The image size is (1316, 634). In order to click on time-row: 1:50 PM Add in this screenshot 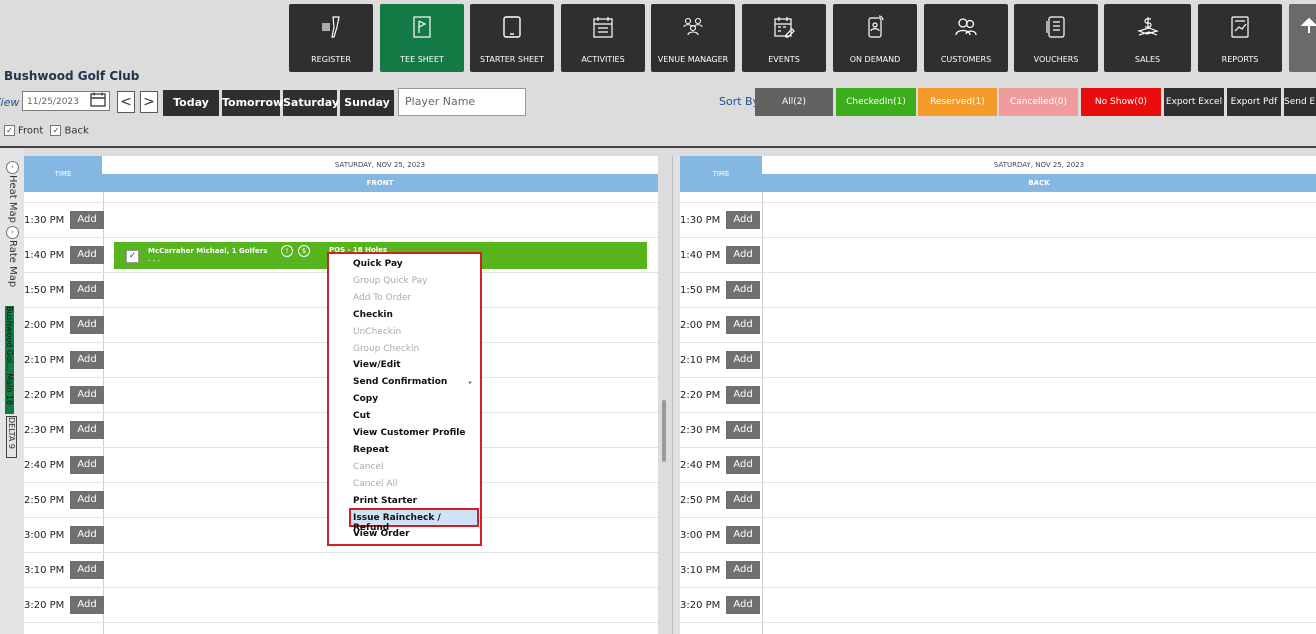, I will do `click(998, 290)`.